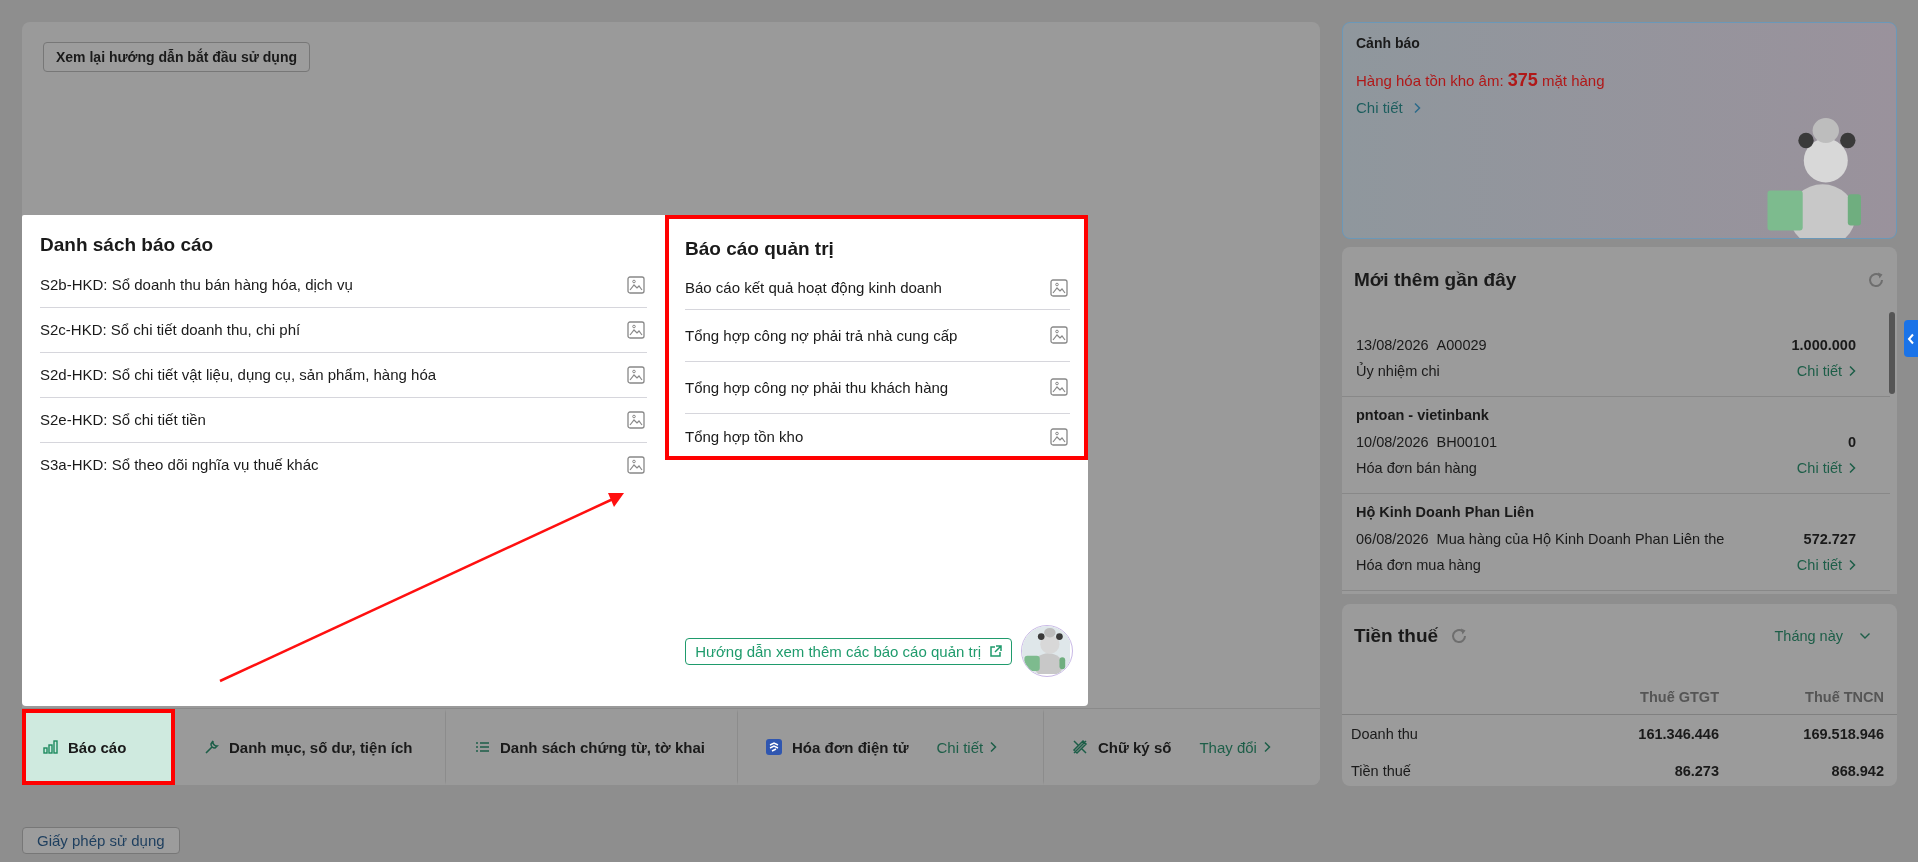  What do you see at coordinates (1844, 697) in the screenshot?
I see `column-header: Thuế TNCN` at bounding box center [1844, 697].